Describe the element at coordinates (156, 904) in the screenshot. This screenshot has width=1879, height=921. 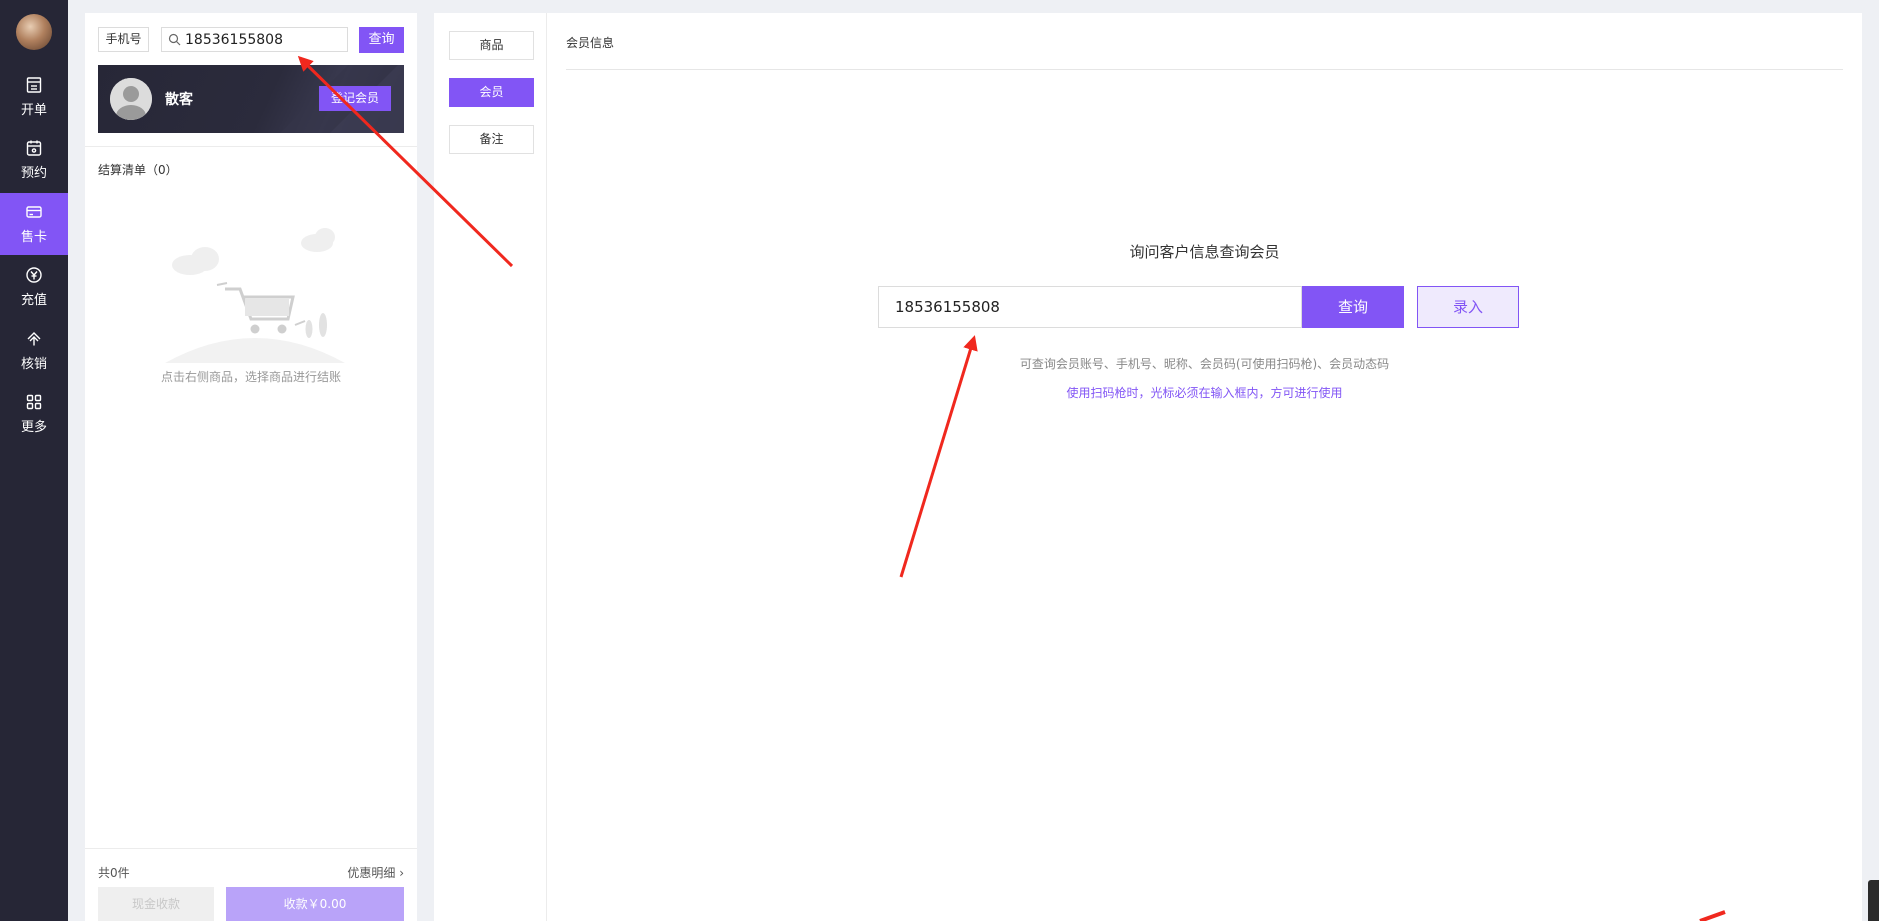
I see `cash-payment-button: 现金收款` at that location.